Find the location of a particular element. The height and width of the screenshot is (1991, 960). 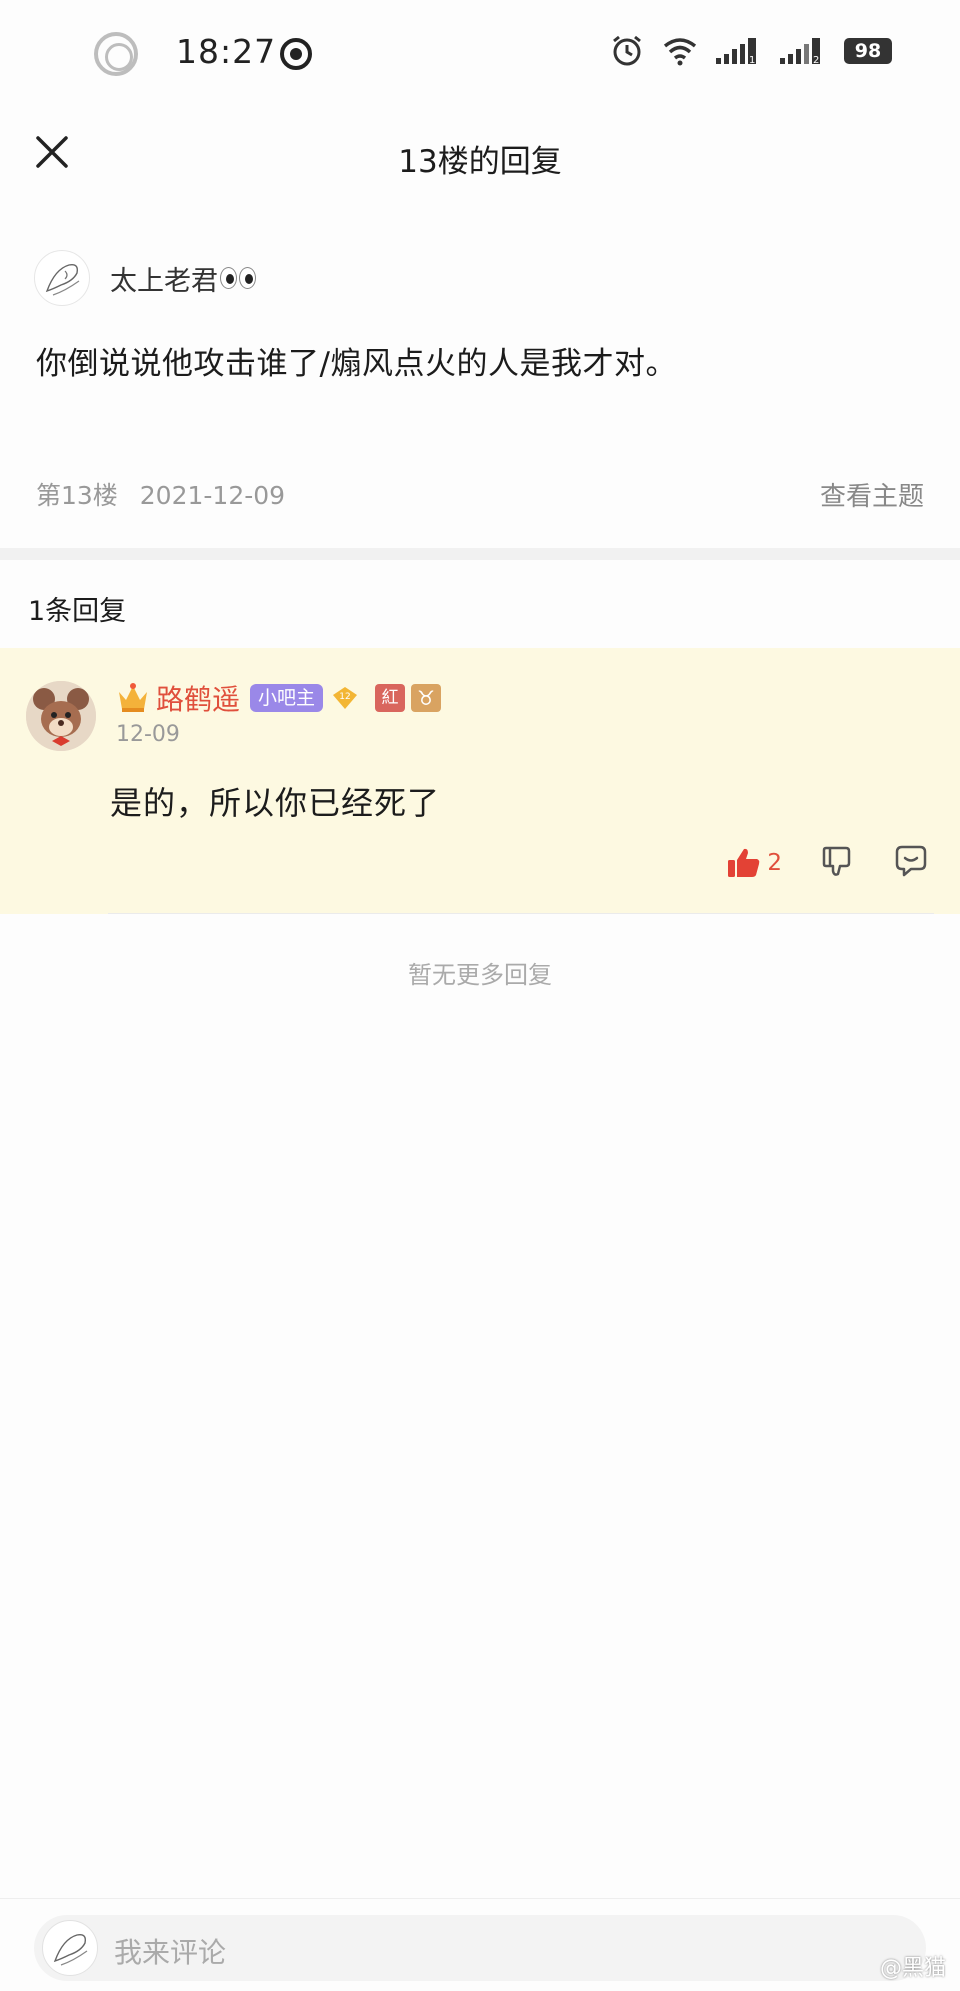

eyes-emoji-icon is located at coordinates (238, 278).